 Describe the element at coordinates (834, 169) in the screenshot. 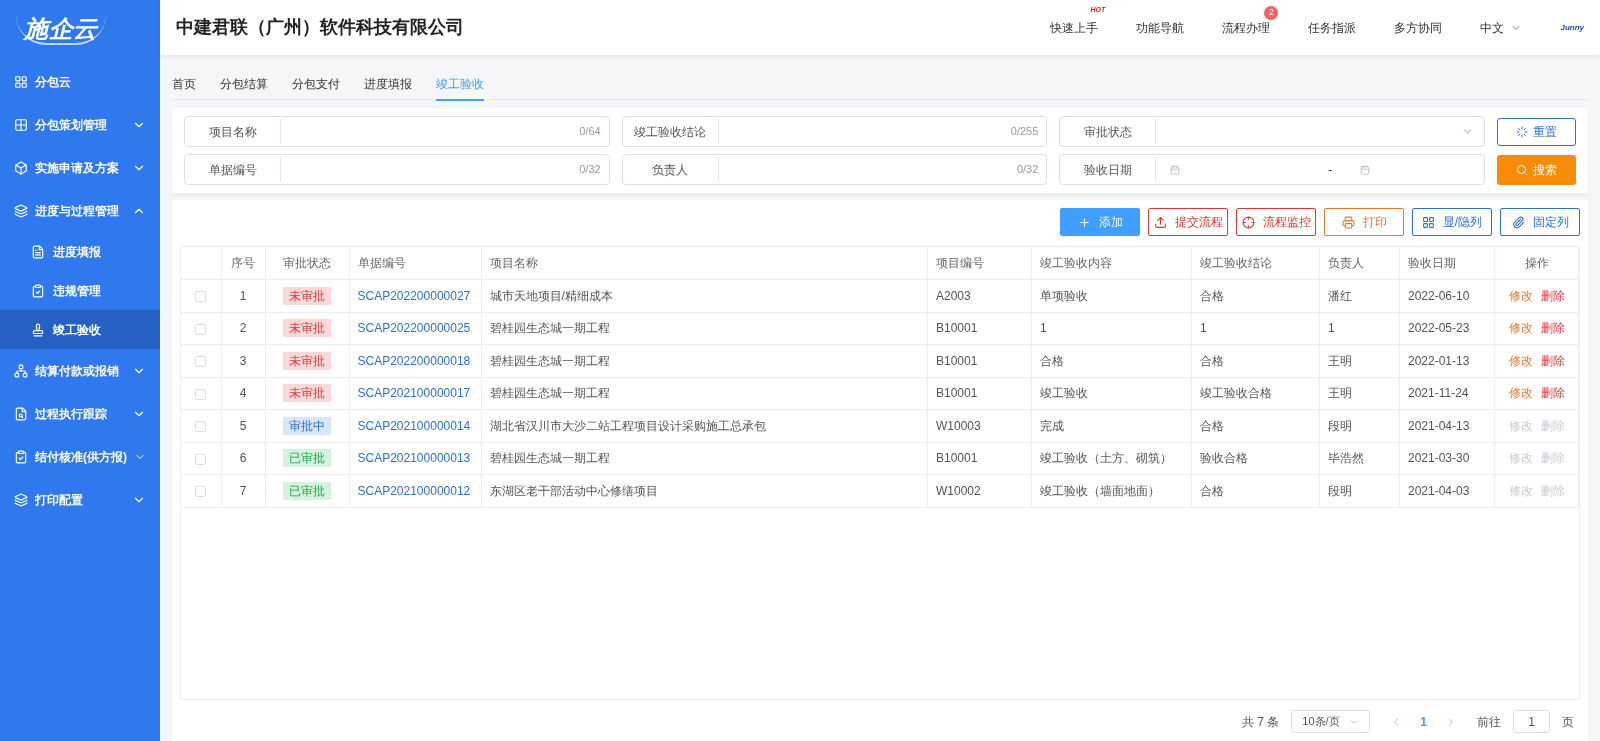

I see `input-field: 负责人 0/32` at that location.